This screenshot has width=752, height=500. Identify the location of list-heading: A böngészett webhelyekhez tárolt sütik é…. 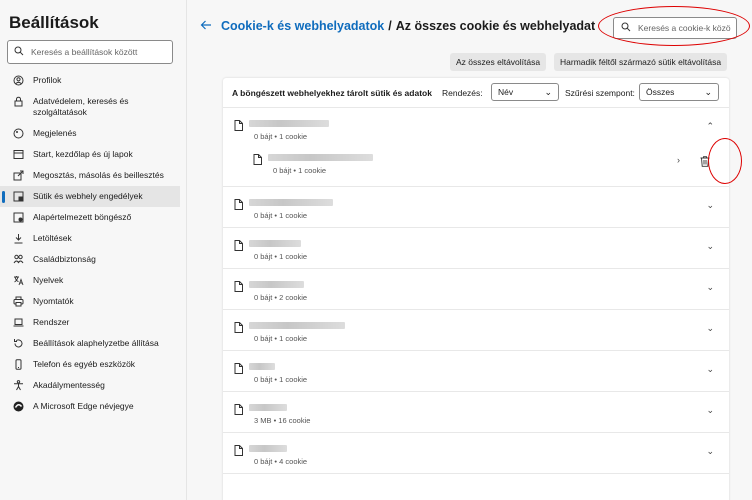
(332, 92).